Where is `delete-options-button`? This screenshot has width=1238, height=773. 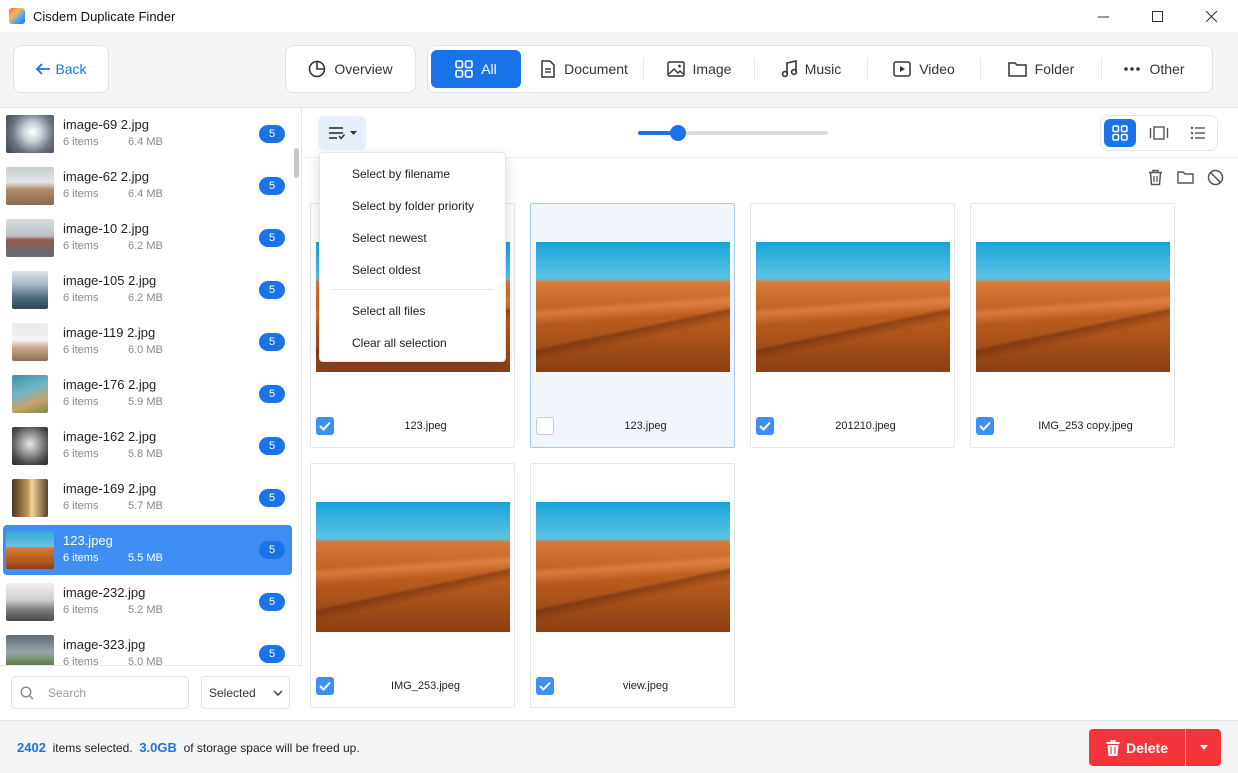 delete-options-button is located at coordinates (1203, 747).